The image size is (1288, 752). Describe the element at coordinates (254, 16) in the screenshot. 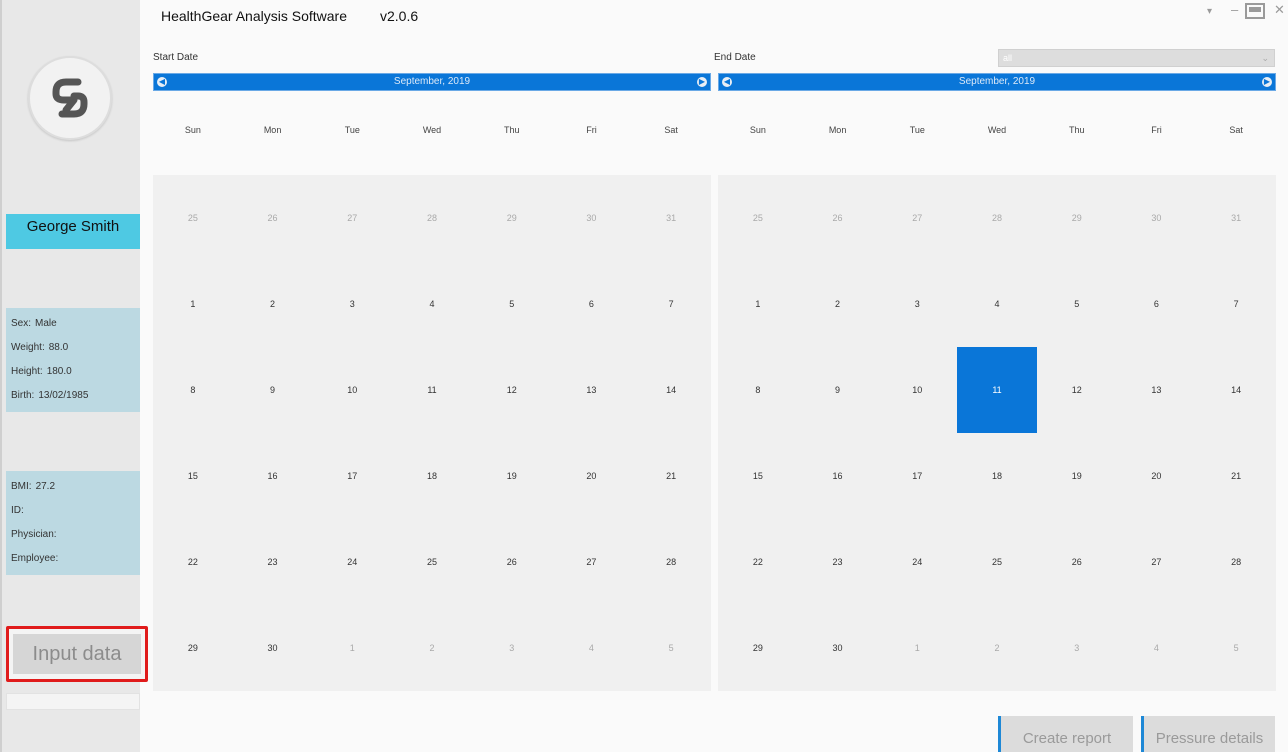

I see `app-title: HealthGear Analysis Software` at that location.